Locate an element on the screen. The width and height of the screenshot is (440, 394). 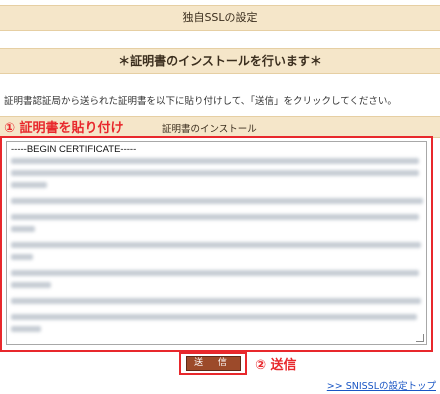
page-title: 独自SSLの設定 is located at coordinates (220, 18).